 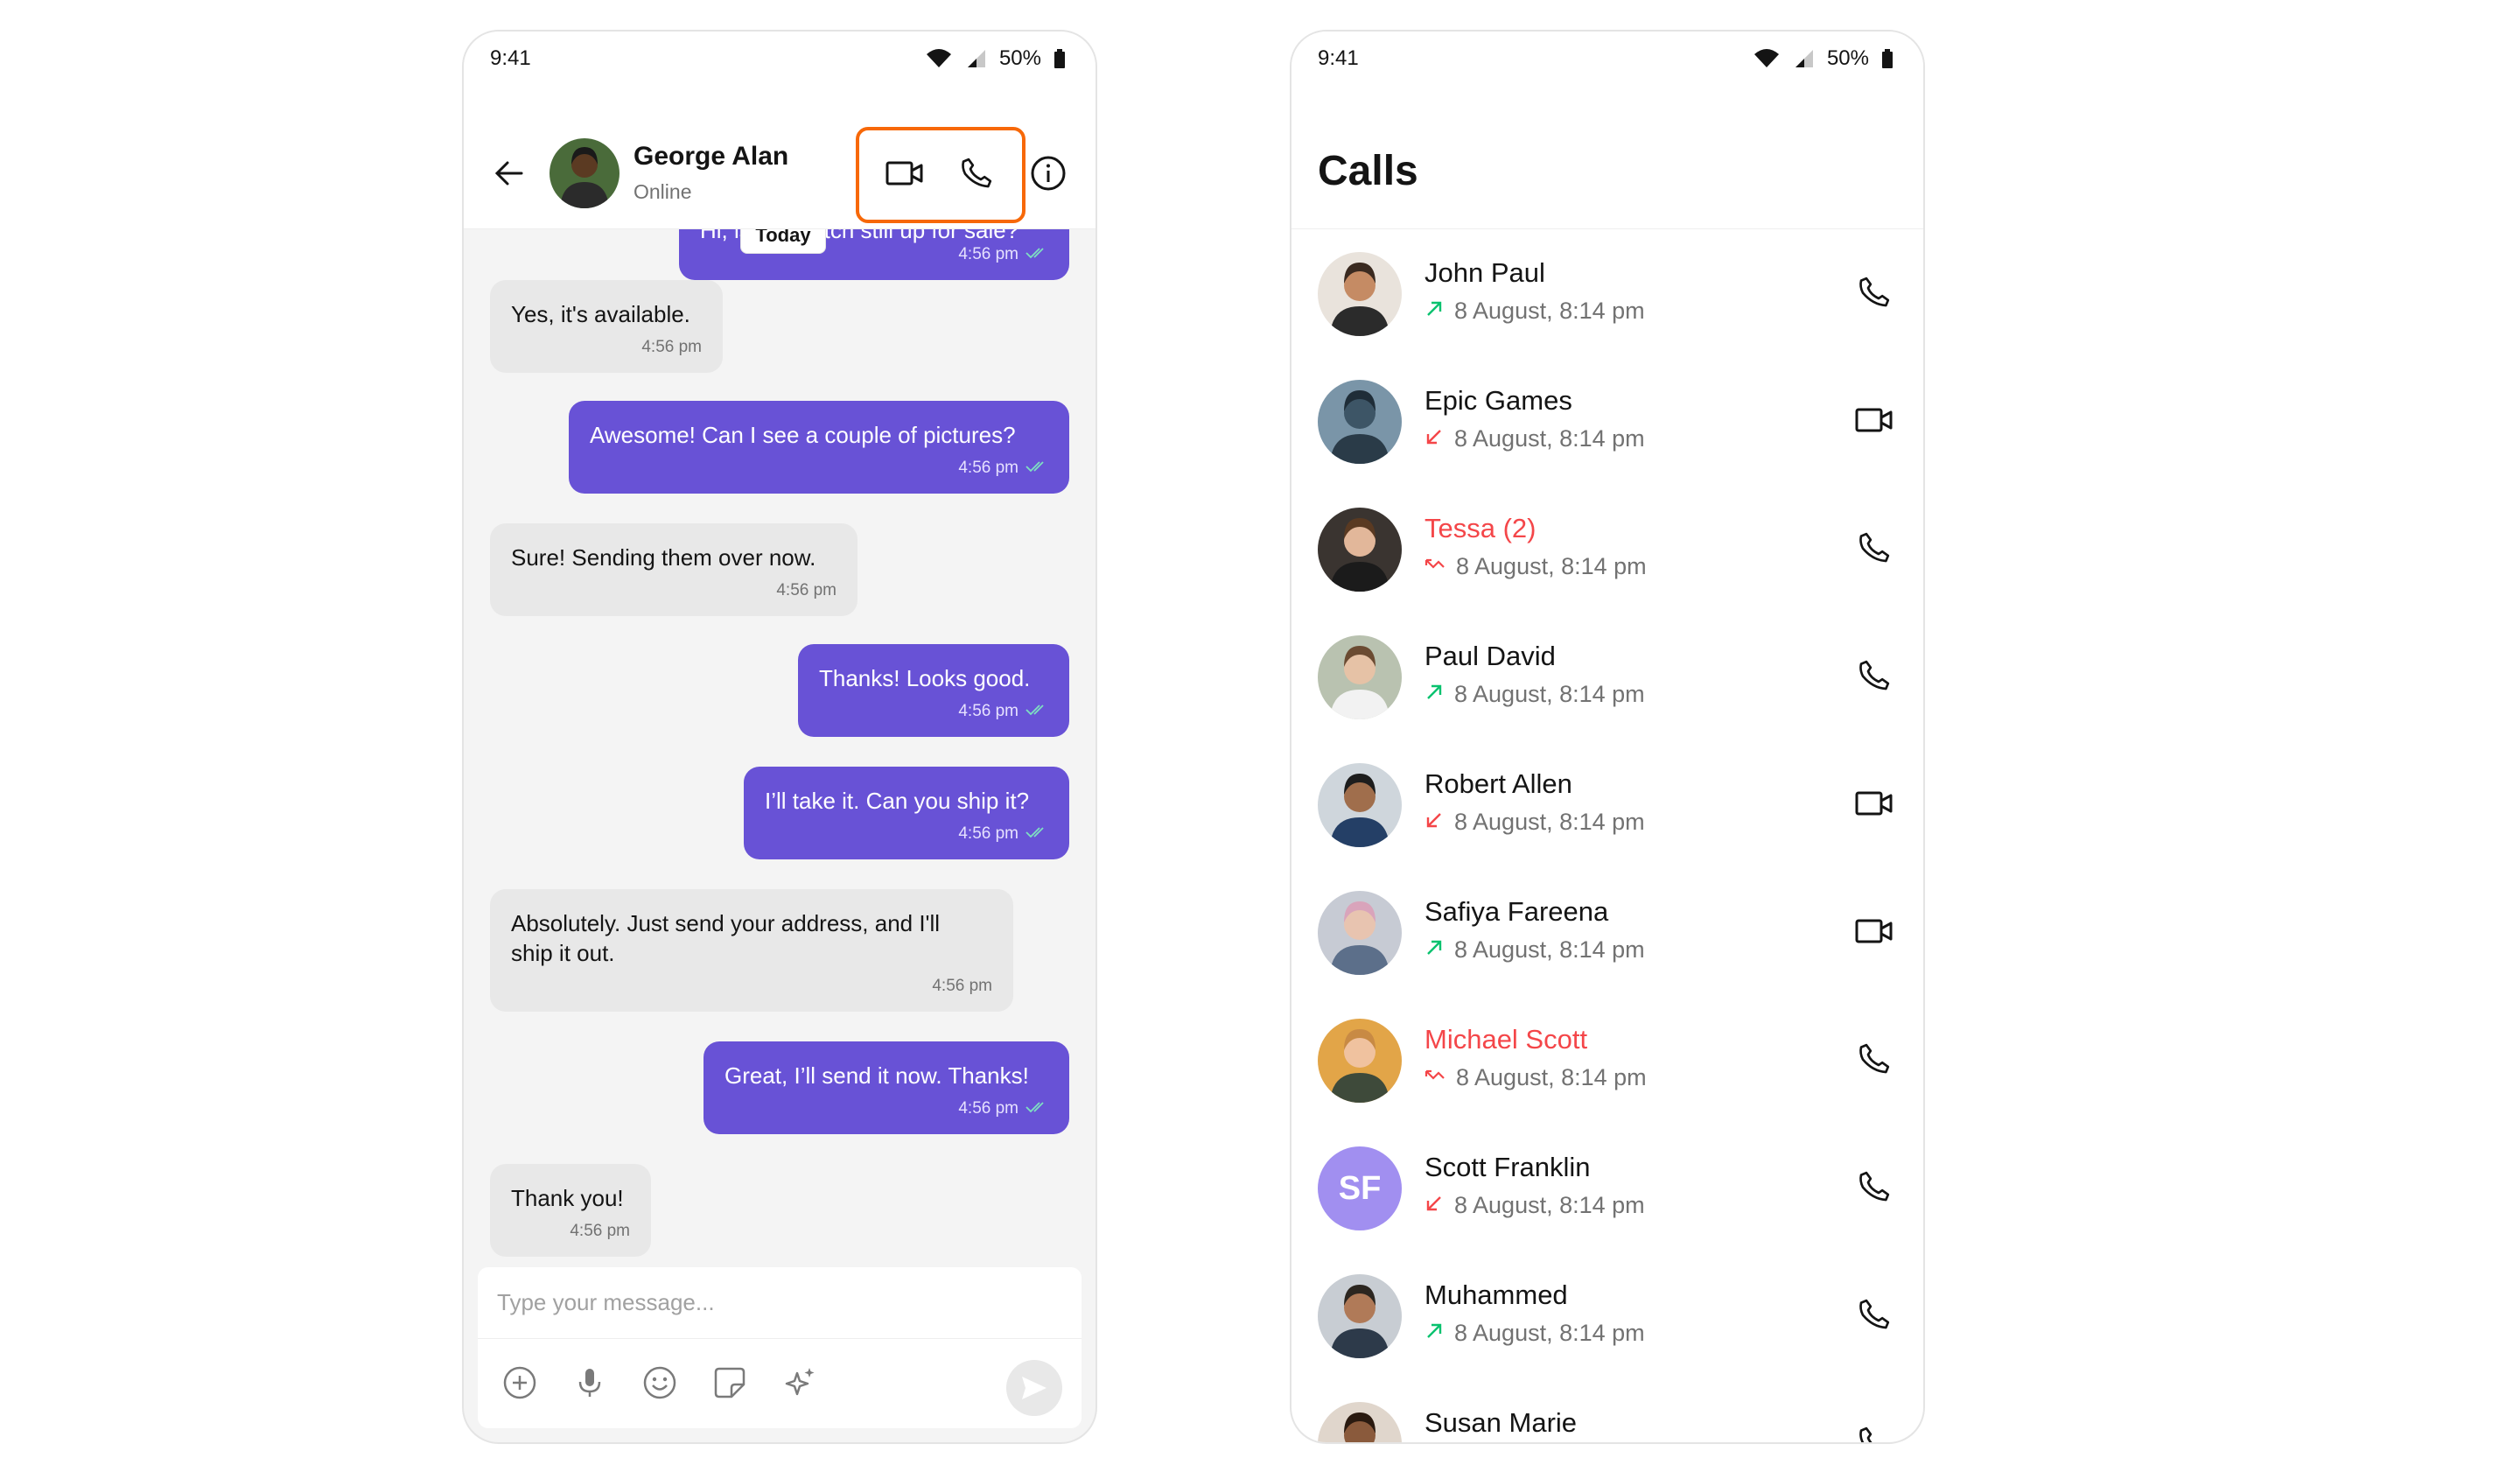 What do you see at coordinates (600, 314) in the screenshot?
I see `message-text: Yes, it's available.` at bounding box center [600, 314].